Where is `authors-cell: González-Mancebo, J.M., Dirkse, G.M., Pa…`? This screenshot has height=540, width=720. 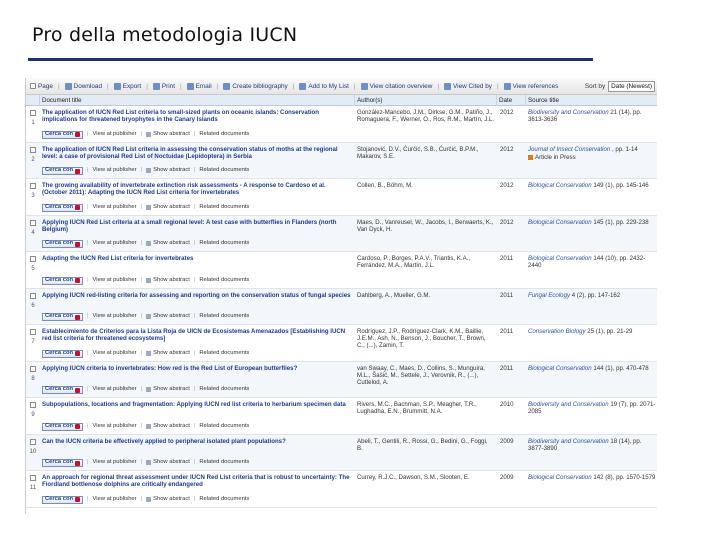
authors-cell: González-Mancebo, J.M., Dirkse, G.M., Pa… is located at coordinates (426, 124).